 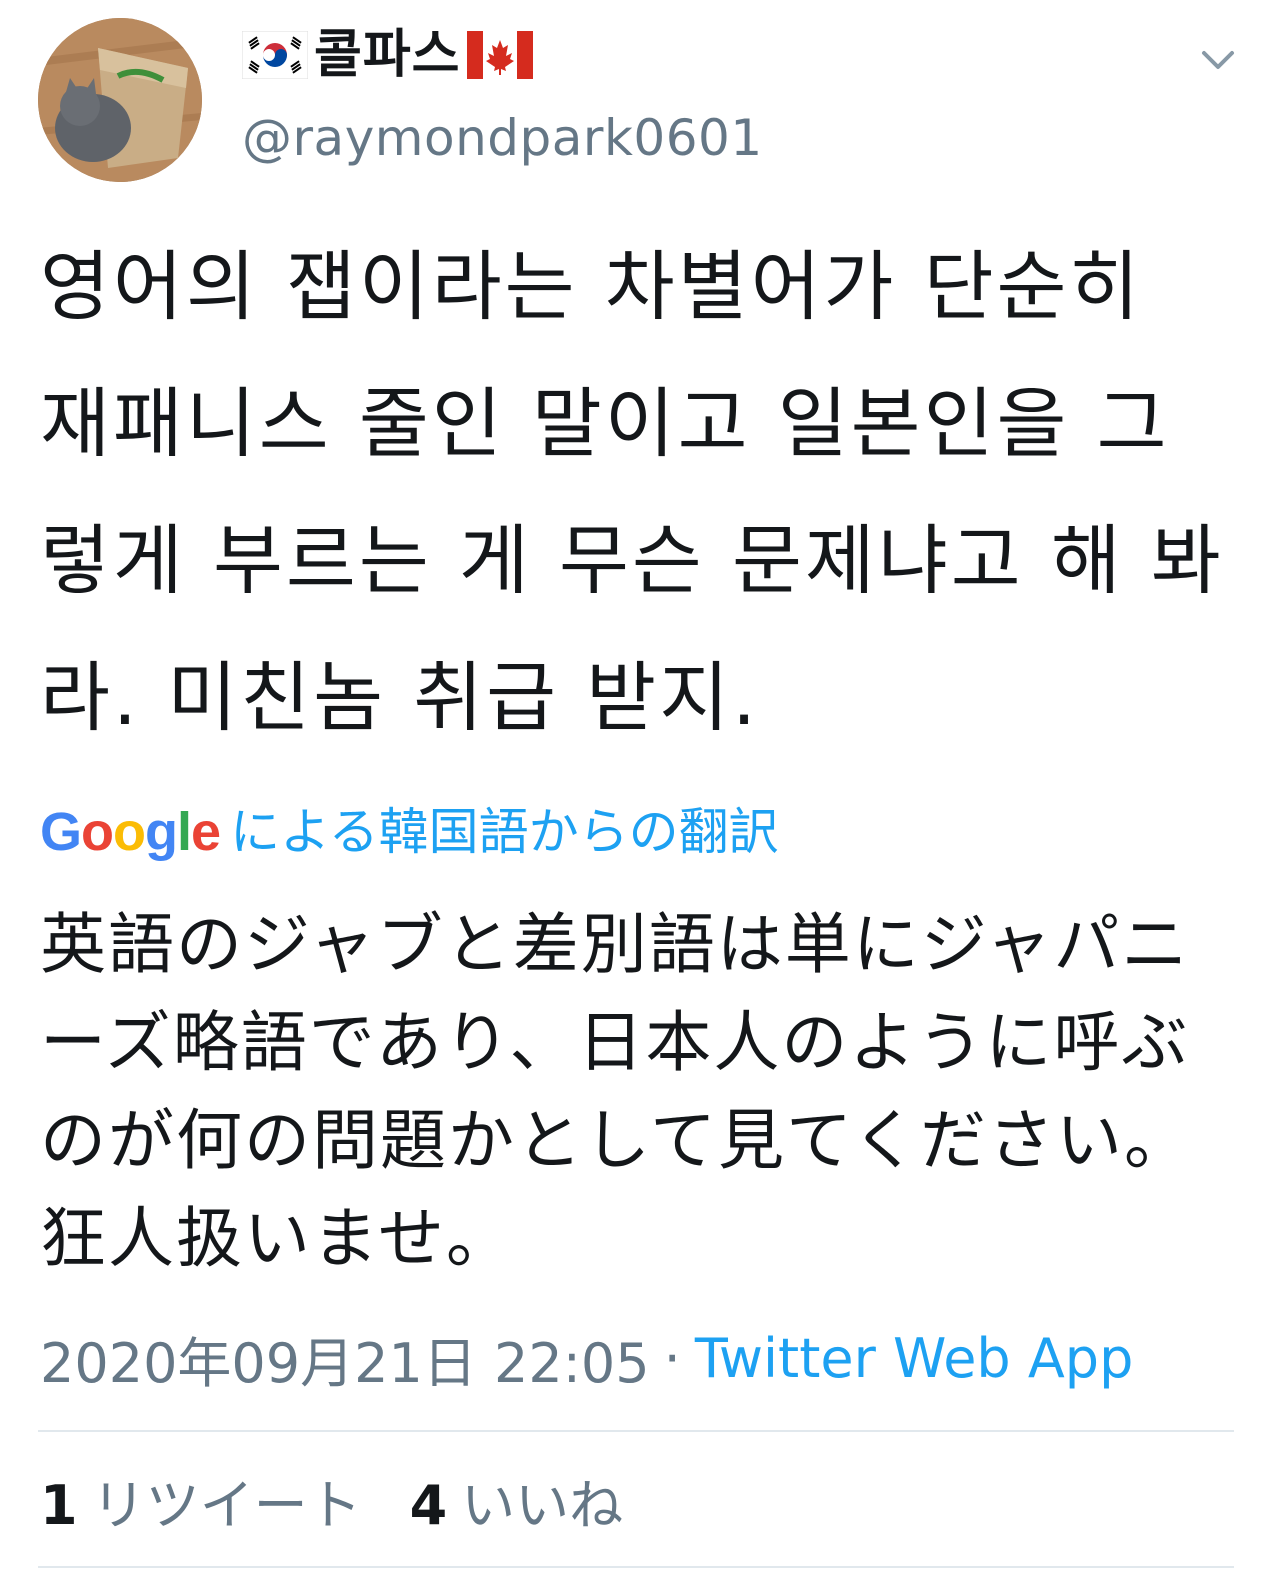 What do you see at coordinates (275, 55) in the screenshot?
I see `flag-south-korea-icon` at bounding box center [275, 55].